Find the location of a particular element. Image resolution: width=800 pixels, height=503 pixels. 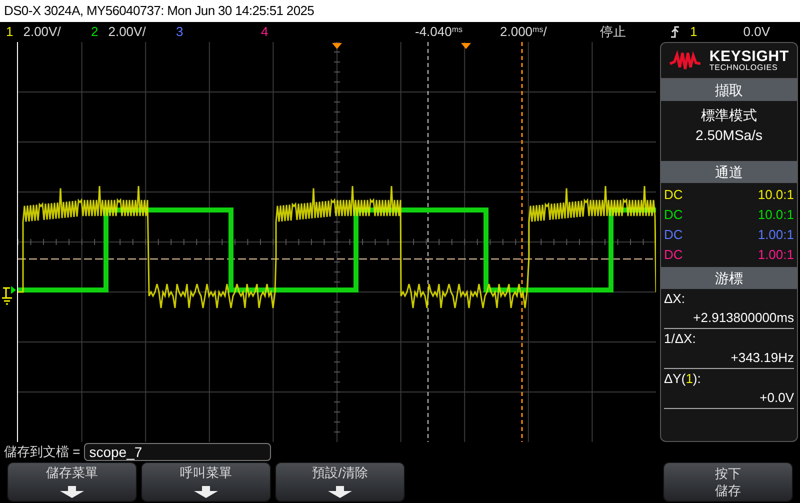

save-button: 按下 儲存 is located at coordinates (728, 482).